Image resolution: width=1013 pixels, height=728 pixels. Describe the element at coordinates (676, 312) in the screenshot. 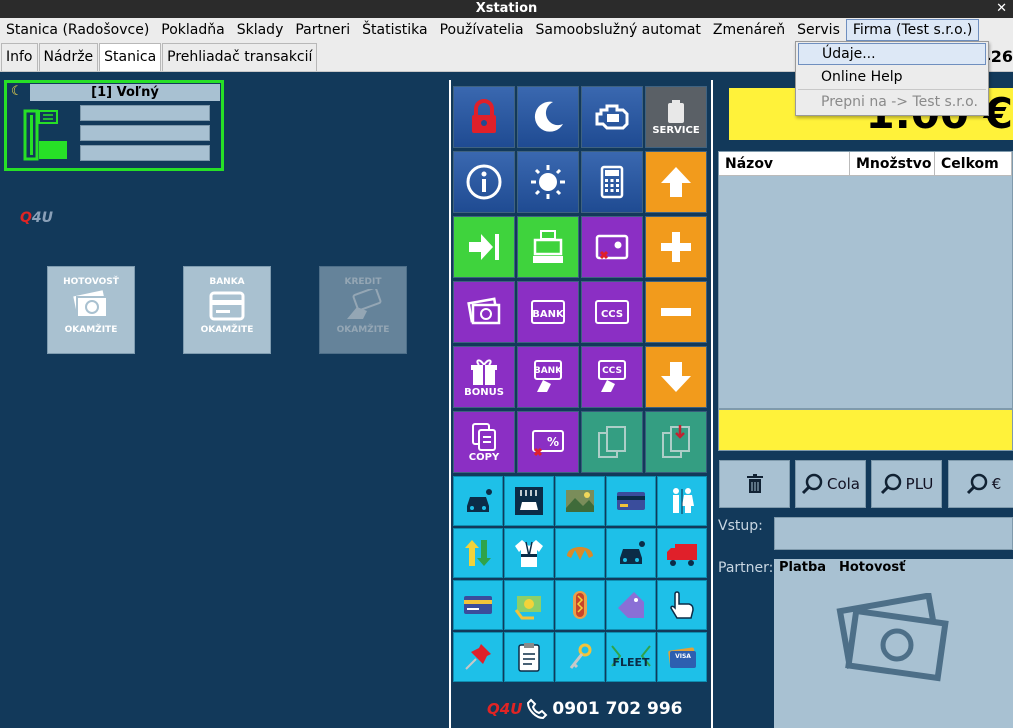

I see `minus-button` at that location.